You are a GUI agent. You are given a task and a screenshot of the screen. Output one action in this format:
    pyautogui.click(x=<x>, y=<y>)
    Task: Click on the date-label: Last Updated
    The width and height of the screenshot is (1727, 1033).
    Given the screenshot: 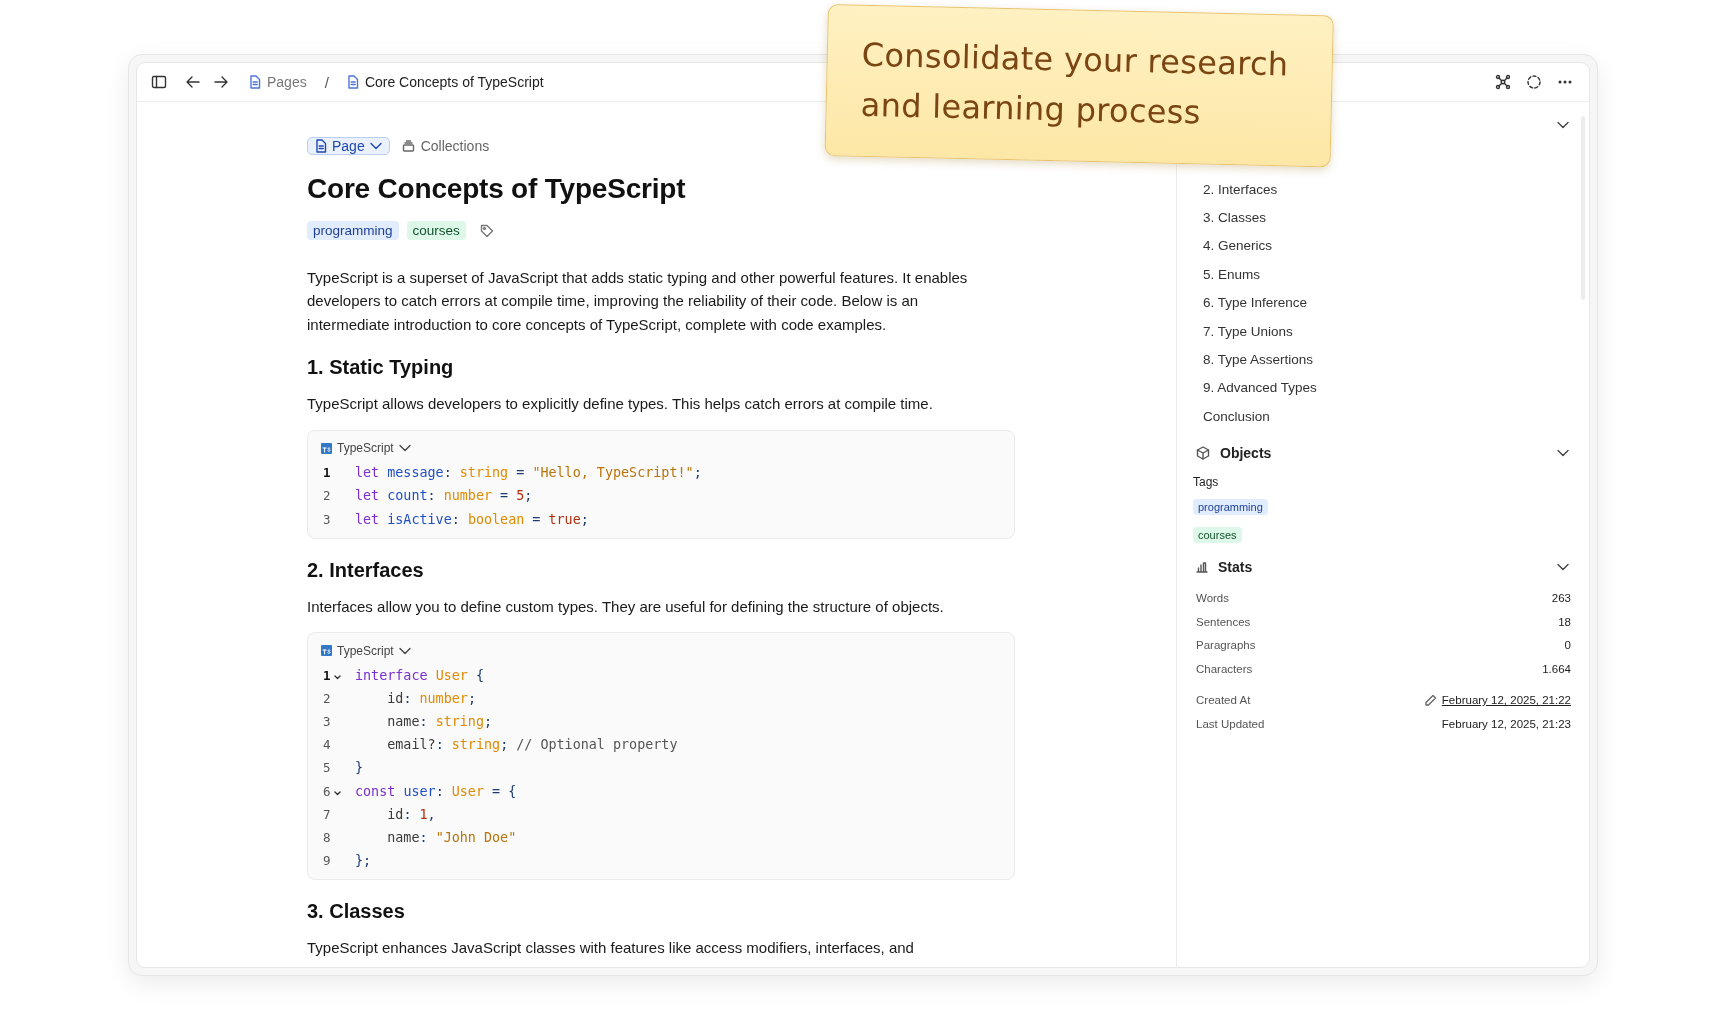 What is the action you would take?
    pyautogui.click(x=1230, y=723)
    